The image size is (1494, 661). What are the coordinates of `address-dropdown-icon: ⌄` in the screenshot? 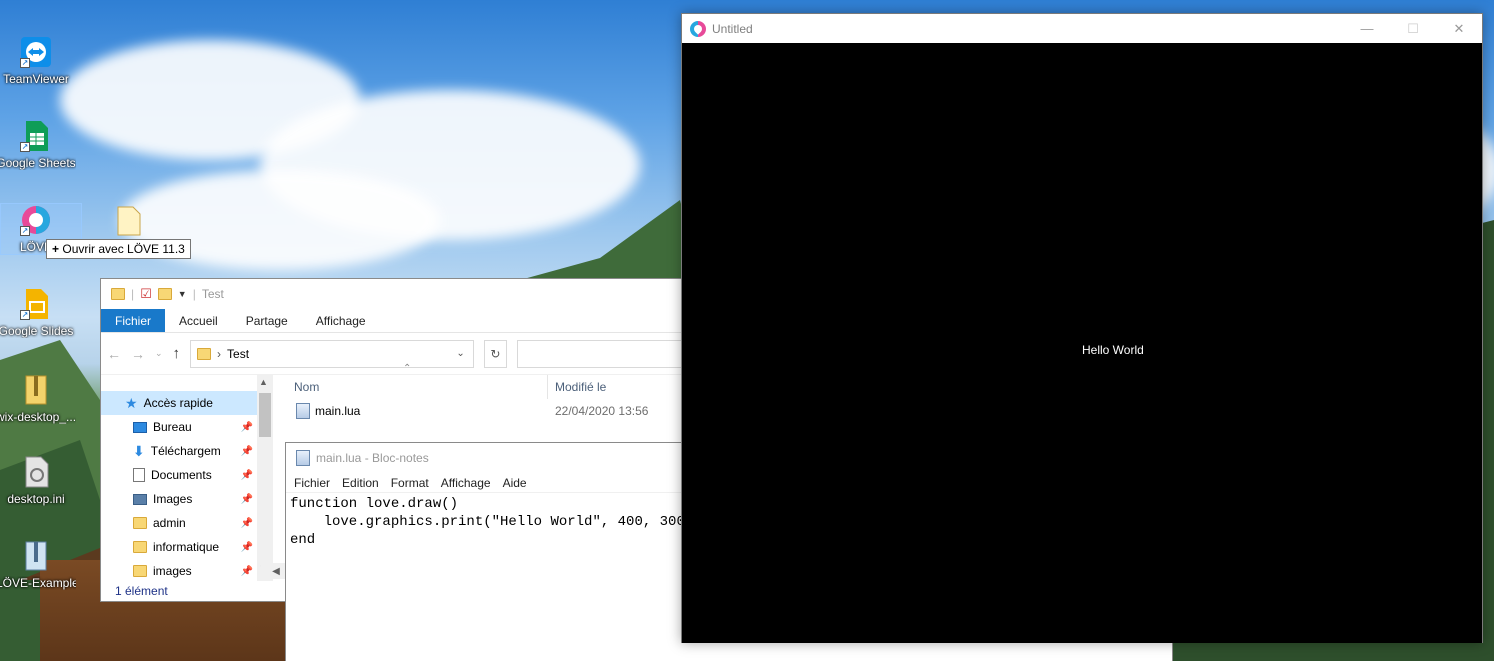 It's located at (460, 353).